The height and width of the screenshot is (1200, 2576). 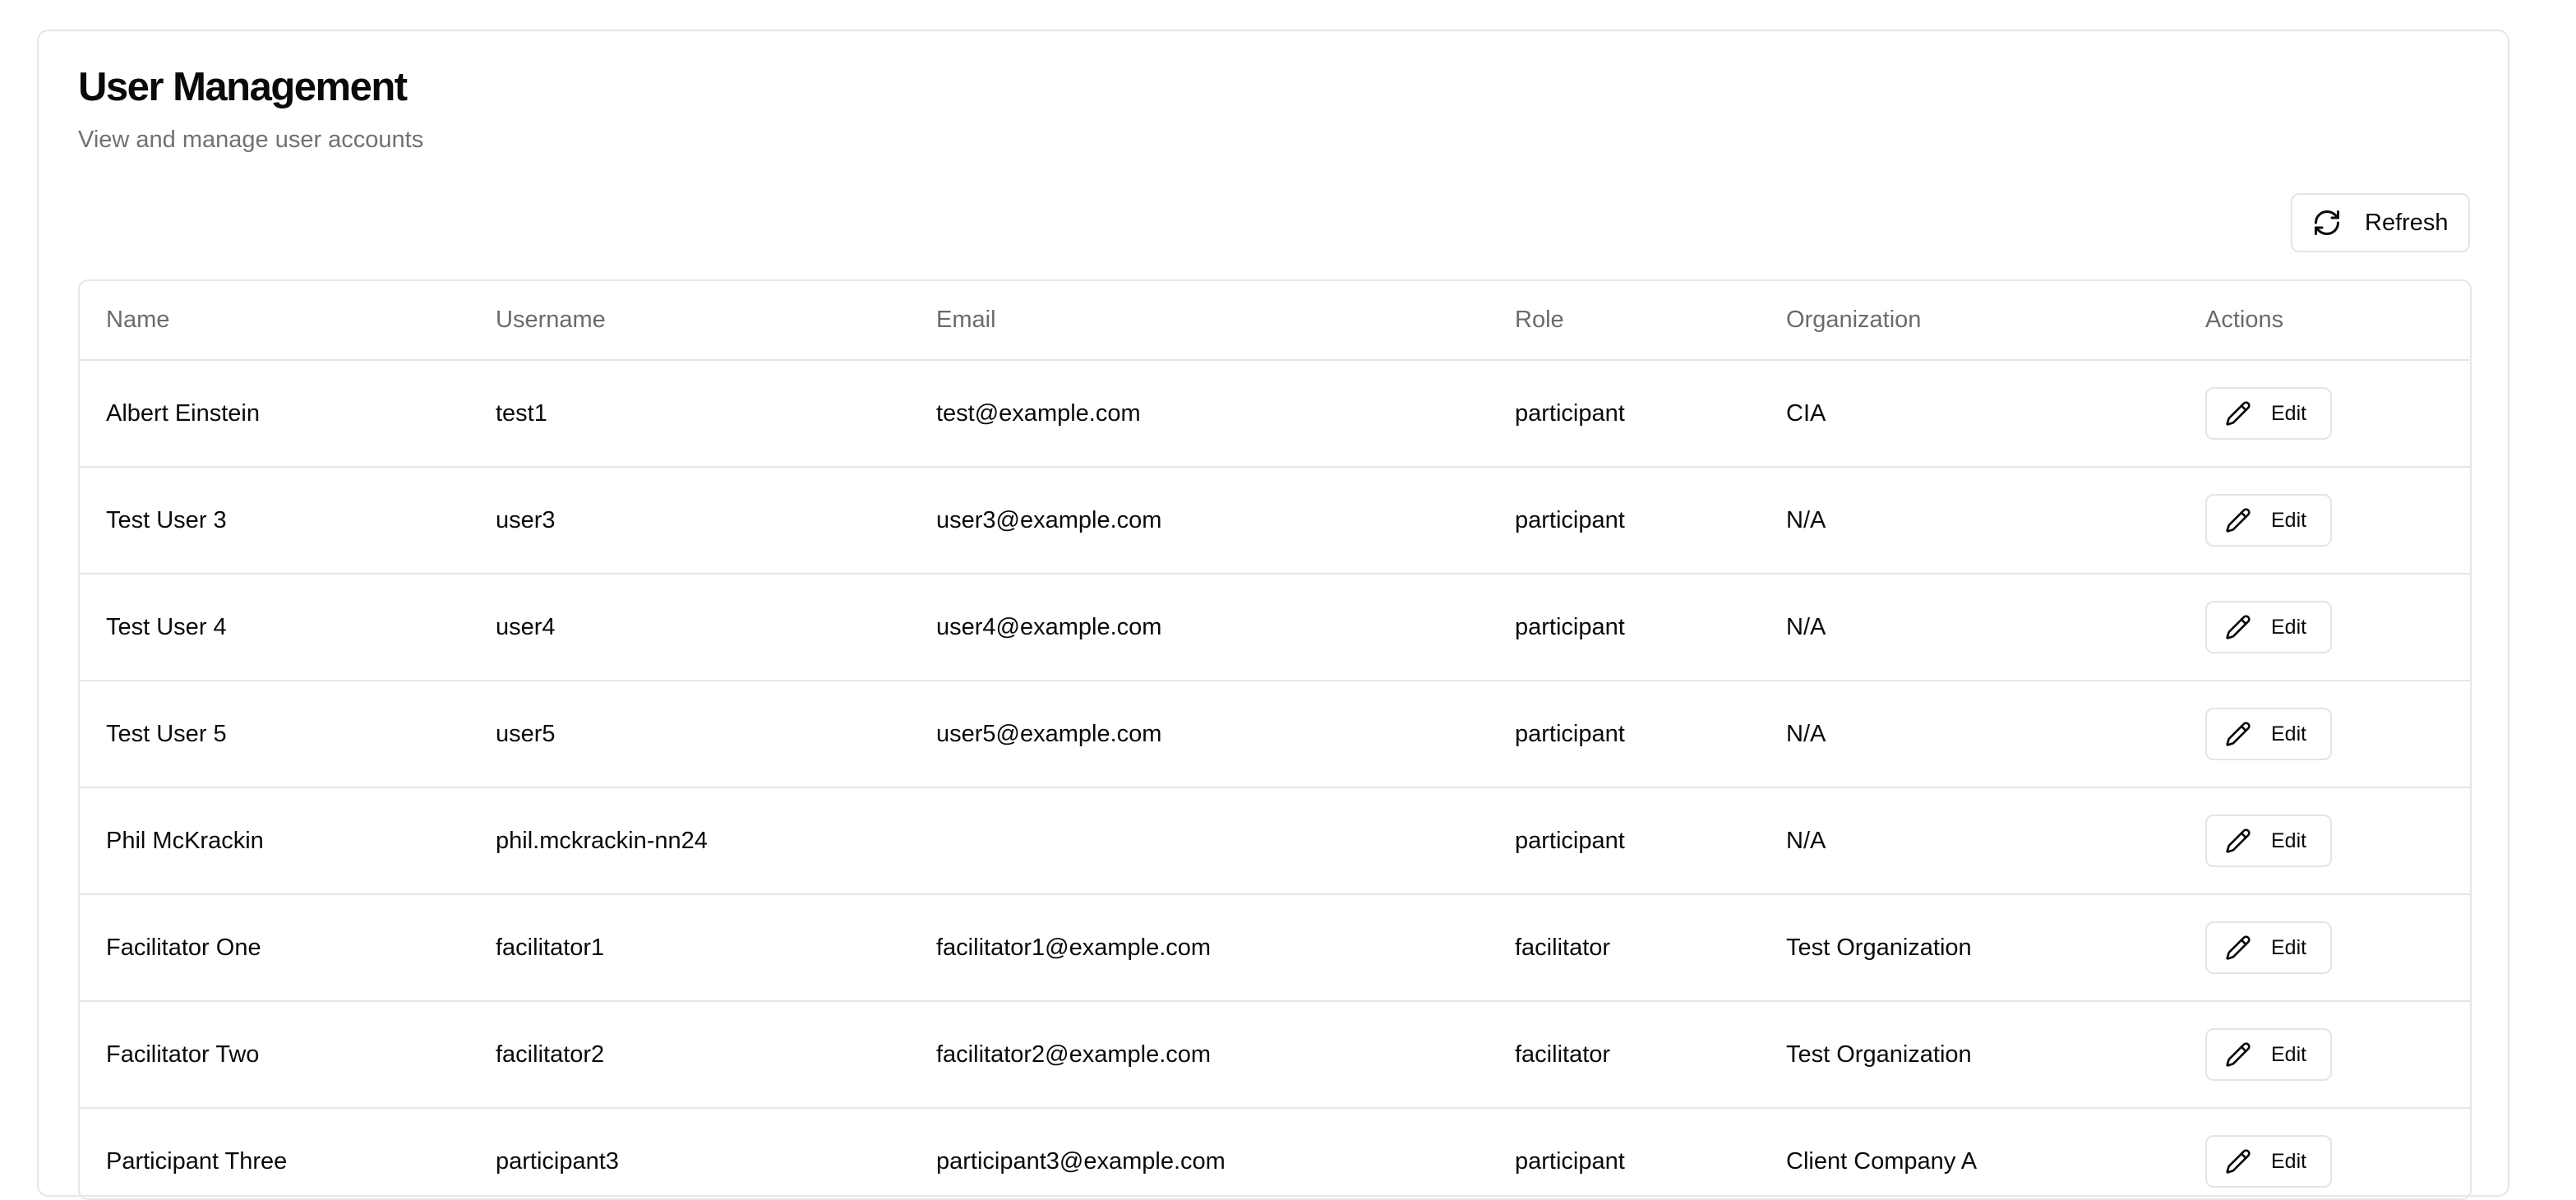 What do you see at coordinates (689, 321) in the screenshot?
I see `column-header-username: Username` at bounding box center [689, 321].